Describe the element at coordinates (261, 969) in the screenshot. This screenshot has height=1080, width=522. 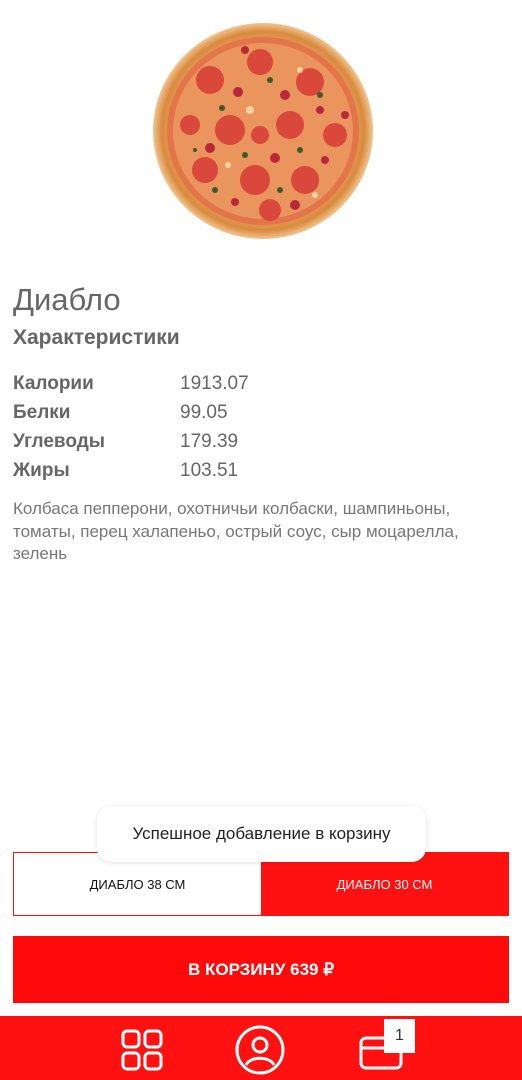
I see `add-to-cart-button: В КОРЗИНУ 639 ₽` at that location.